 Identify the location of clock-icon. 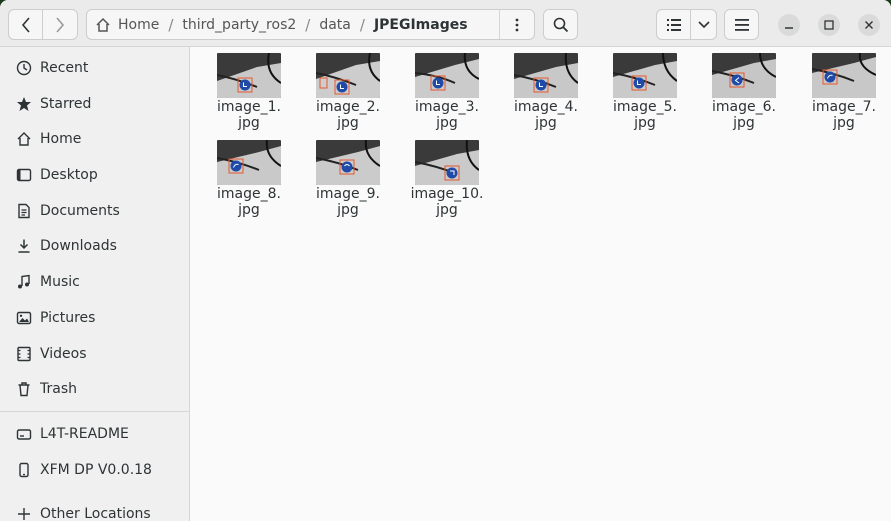
(24, 68).